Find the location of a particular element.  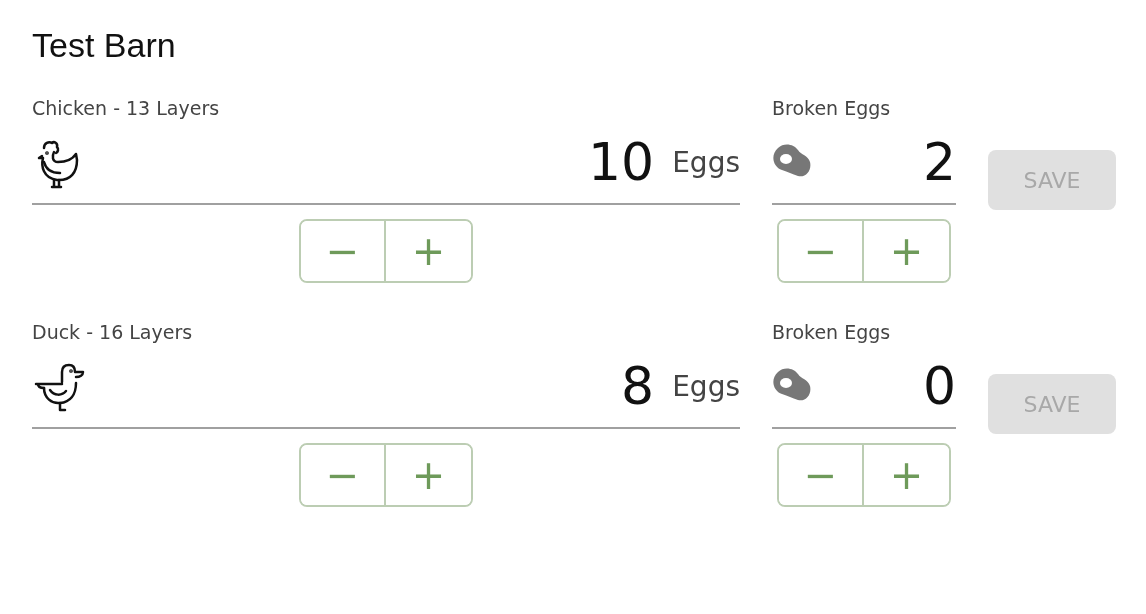

egg-count: 10 is located at coordinates (621, 162).